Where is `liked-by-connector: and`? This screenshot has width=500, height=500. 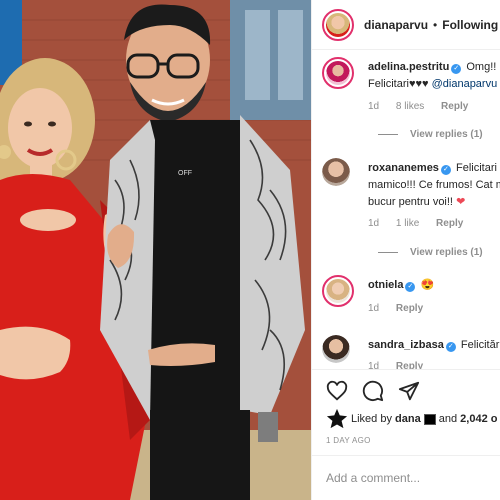
liked-by-connector: and is located at coordinates (448, 419).